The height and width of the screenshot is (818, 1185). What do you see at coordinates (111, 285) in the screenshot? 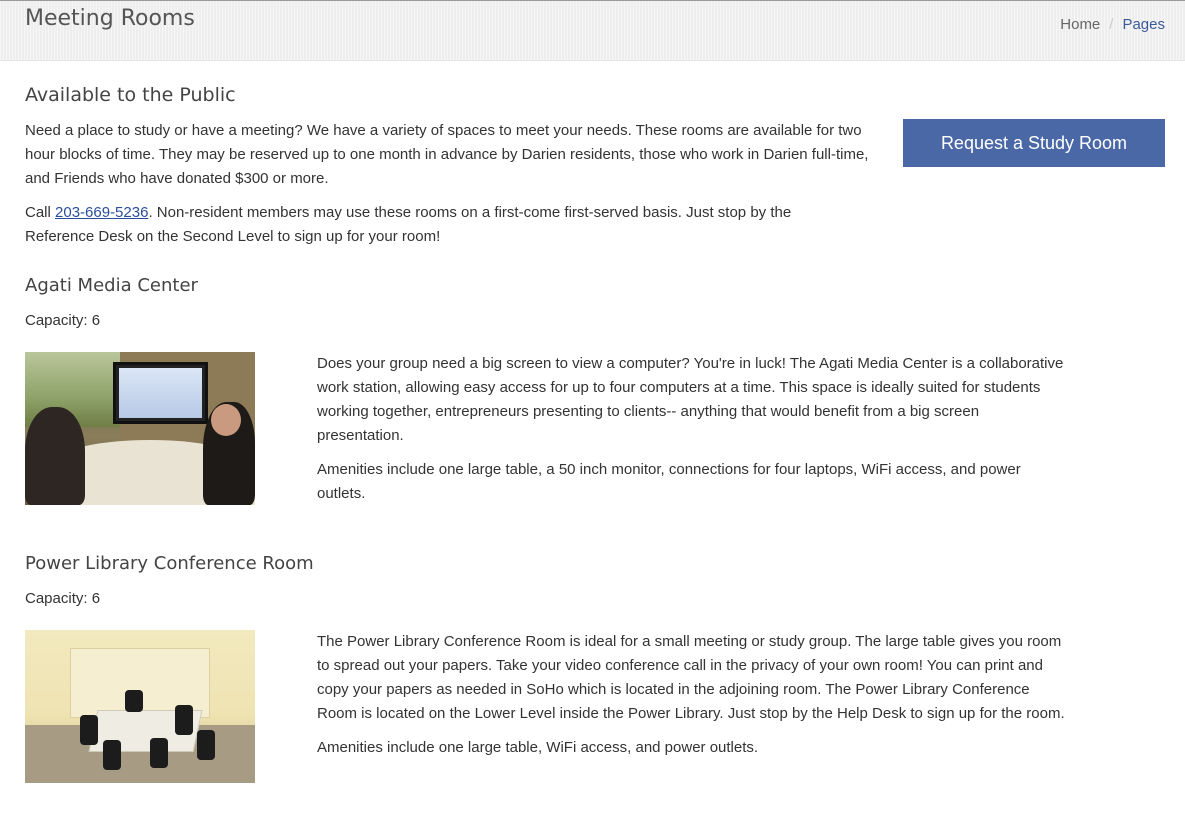
I see `room-heading-agati: Agati Media Center` at bounding box center [111, 285].